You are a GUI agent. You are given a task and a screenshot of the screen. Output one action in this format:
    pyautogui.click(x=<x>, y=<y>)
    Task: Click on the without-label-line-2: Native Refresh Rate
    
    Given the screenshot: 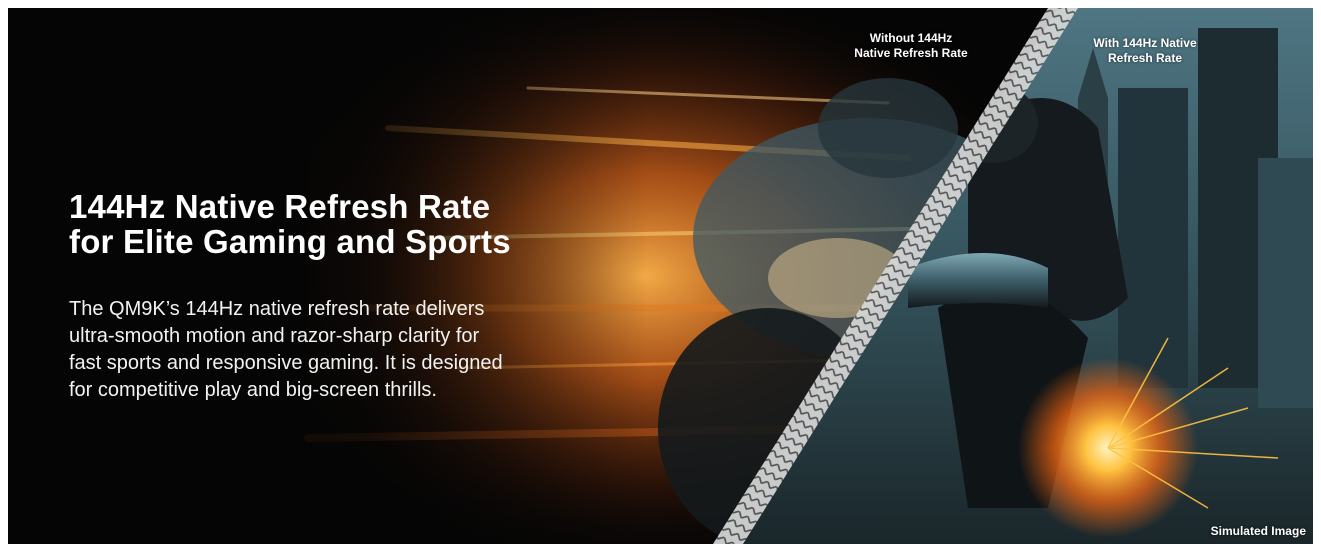 What is the action you would take?
    pyautogui.click(x=911, y=53)
    